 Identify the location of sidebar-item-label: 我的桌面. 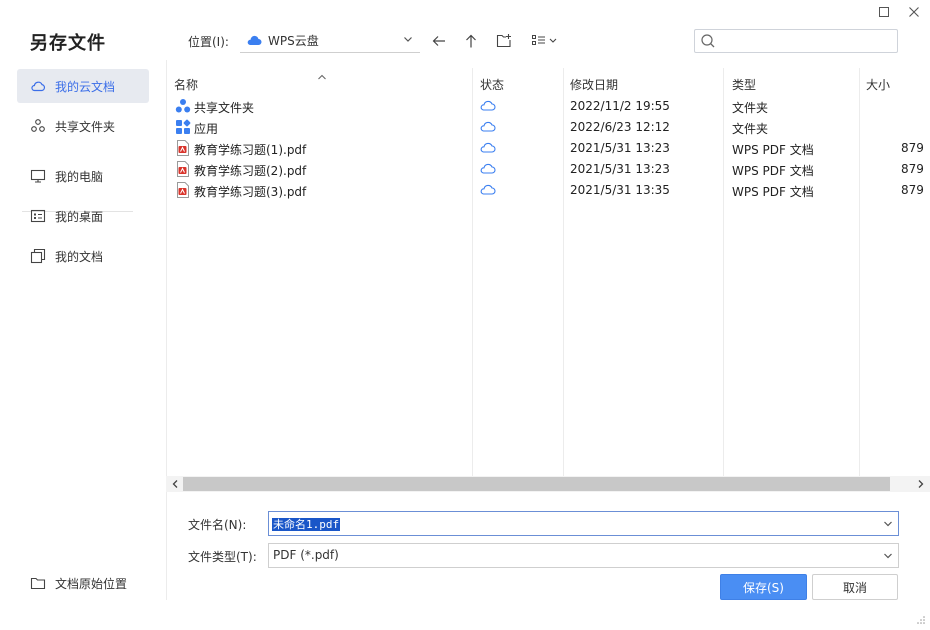
(79, 216).